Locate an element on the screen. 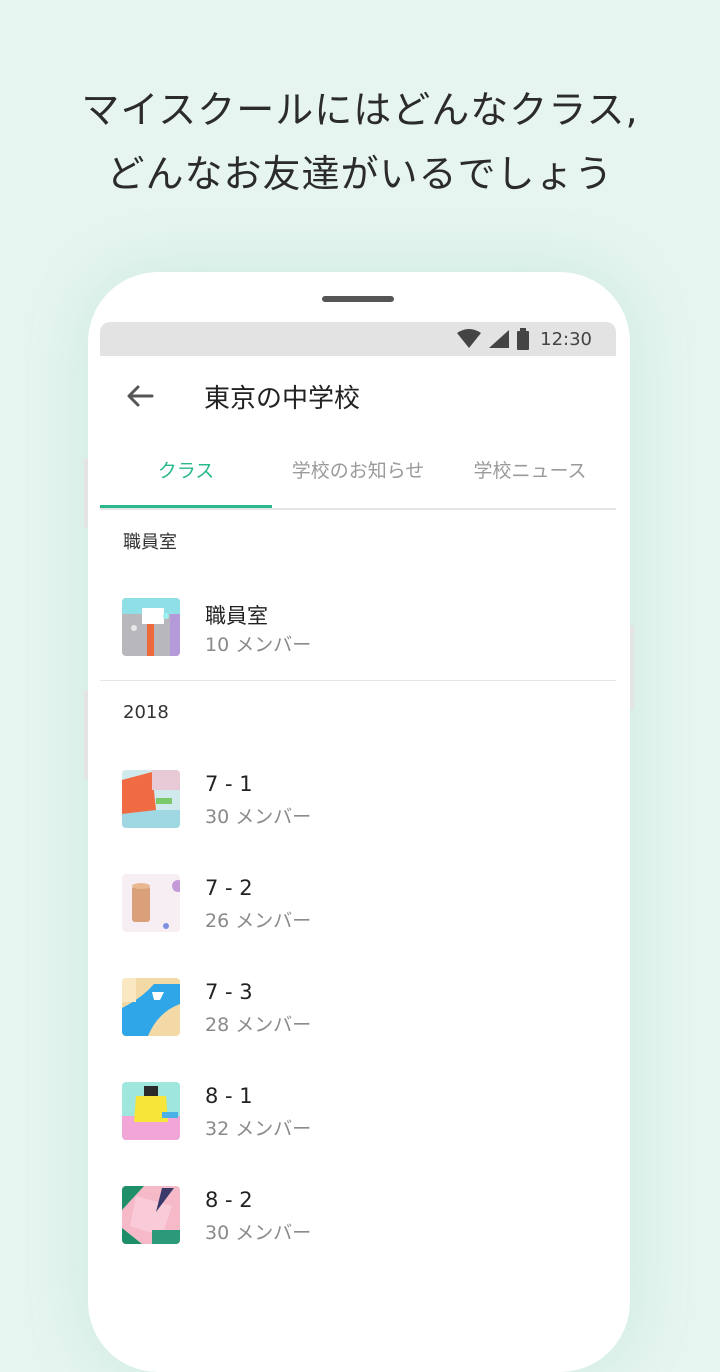  class-name: 8 - 1 is located at coordinates (229, 1096).